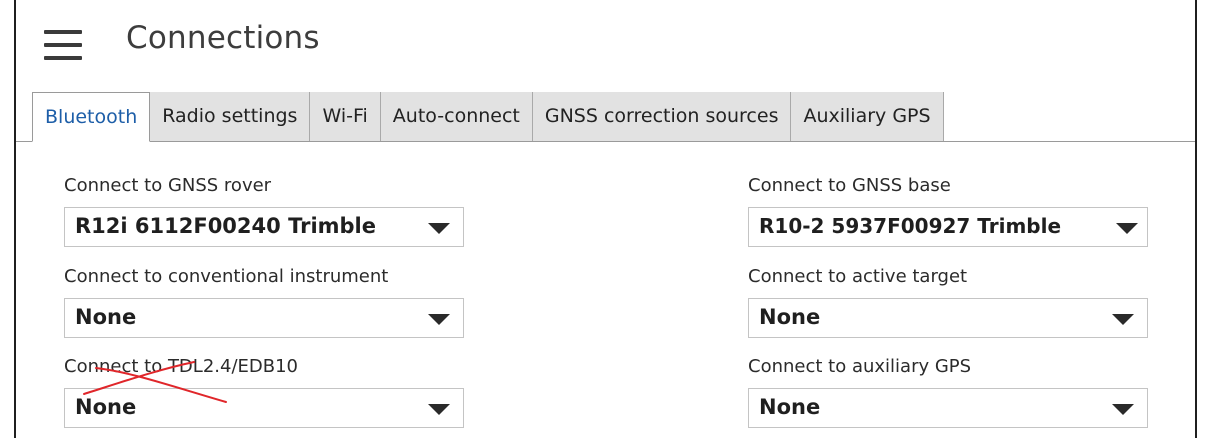 This screenshot has width=1205, height=438. Describe the element at coordinates (264, 318) in the screenshot. I see `conventional-instrument-dropdown: None` at that location.